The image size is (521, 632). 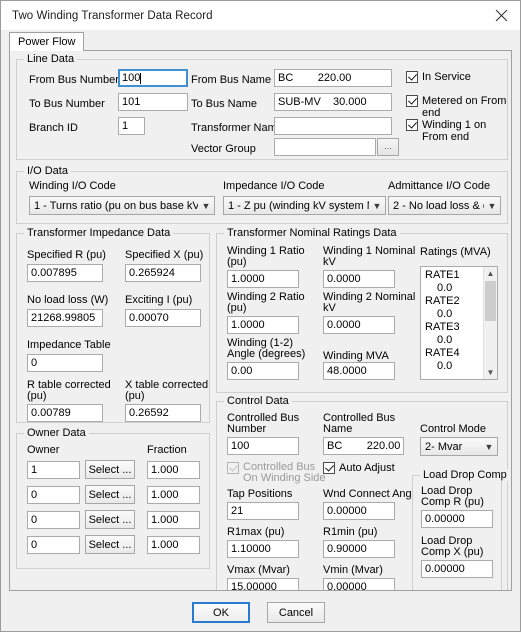 What do you see at coordinates (65, 318) in the screenshot?
I see `input-no-load-loss: 21268.99805` at bounding box center [65, 318].